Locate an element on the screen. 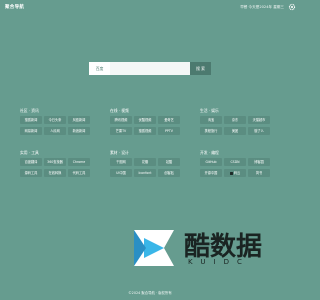  link-tile: 360查找器 is located at coordinates (55, 162).